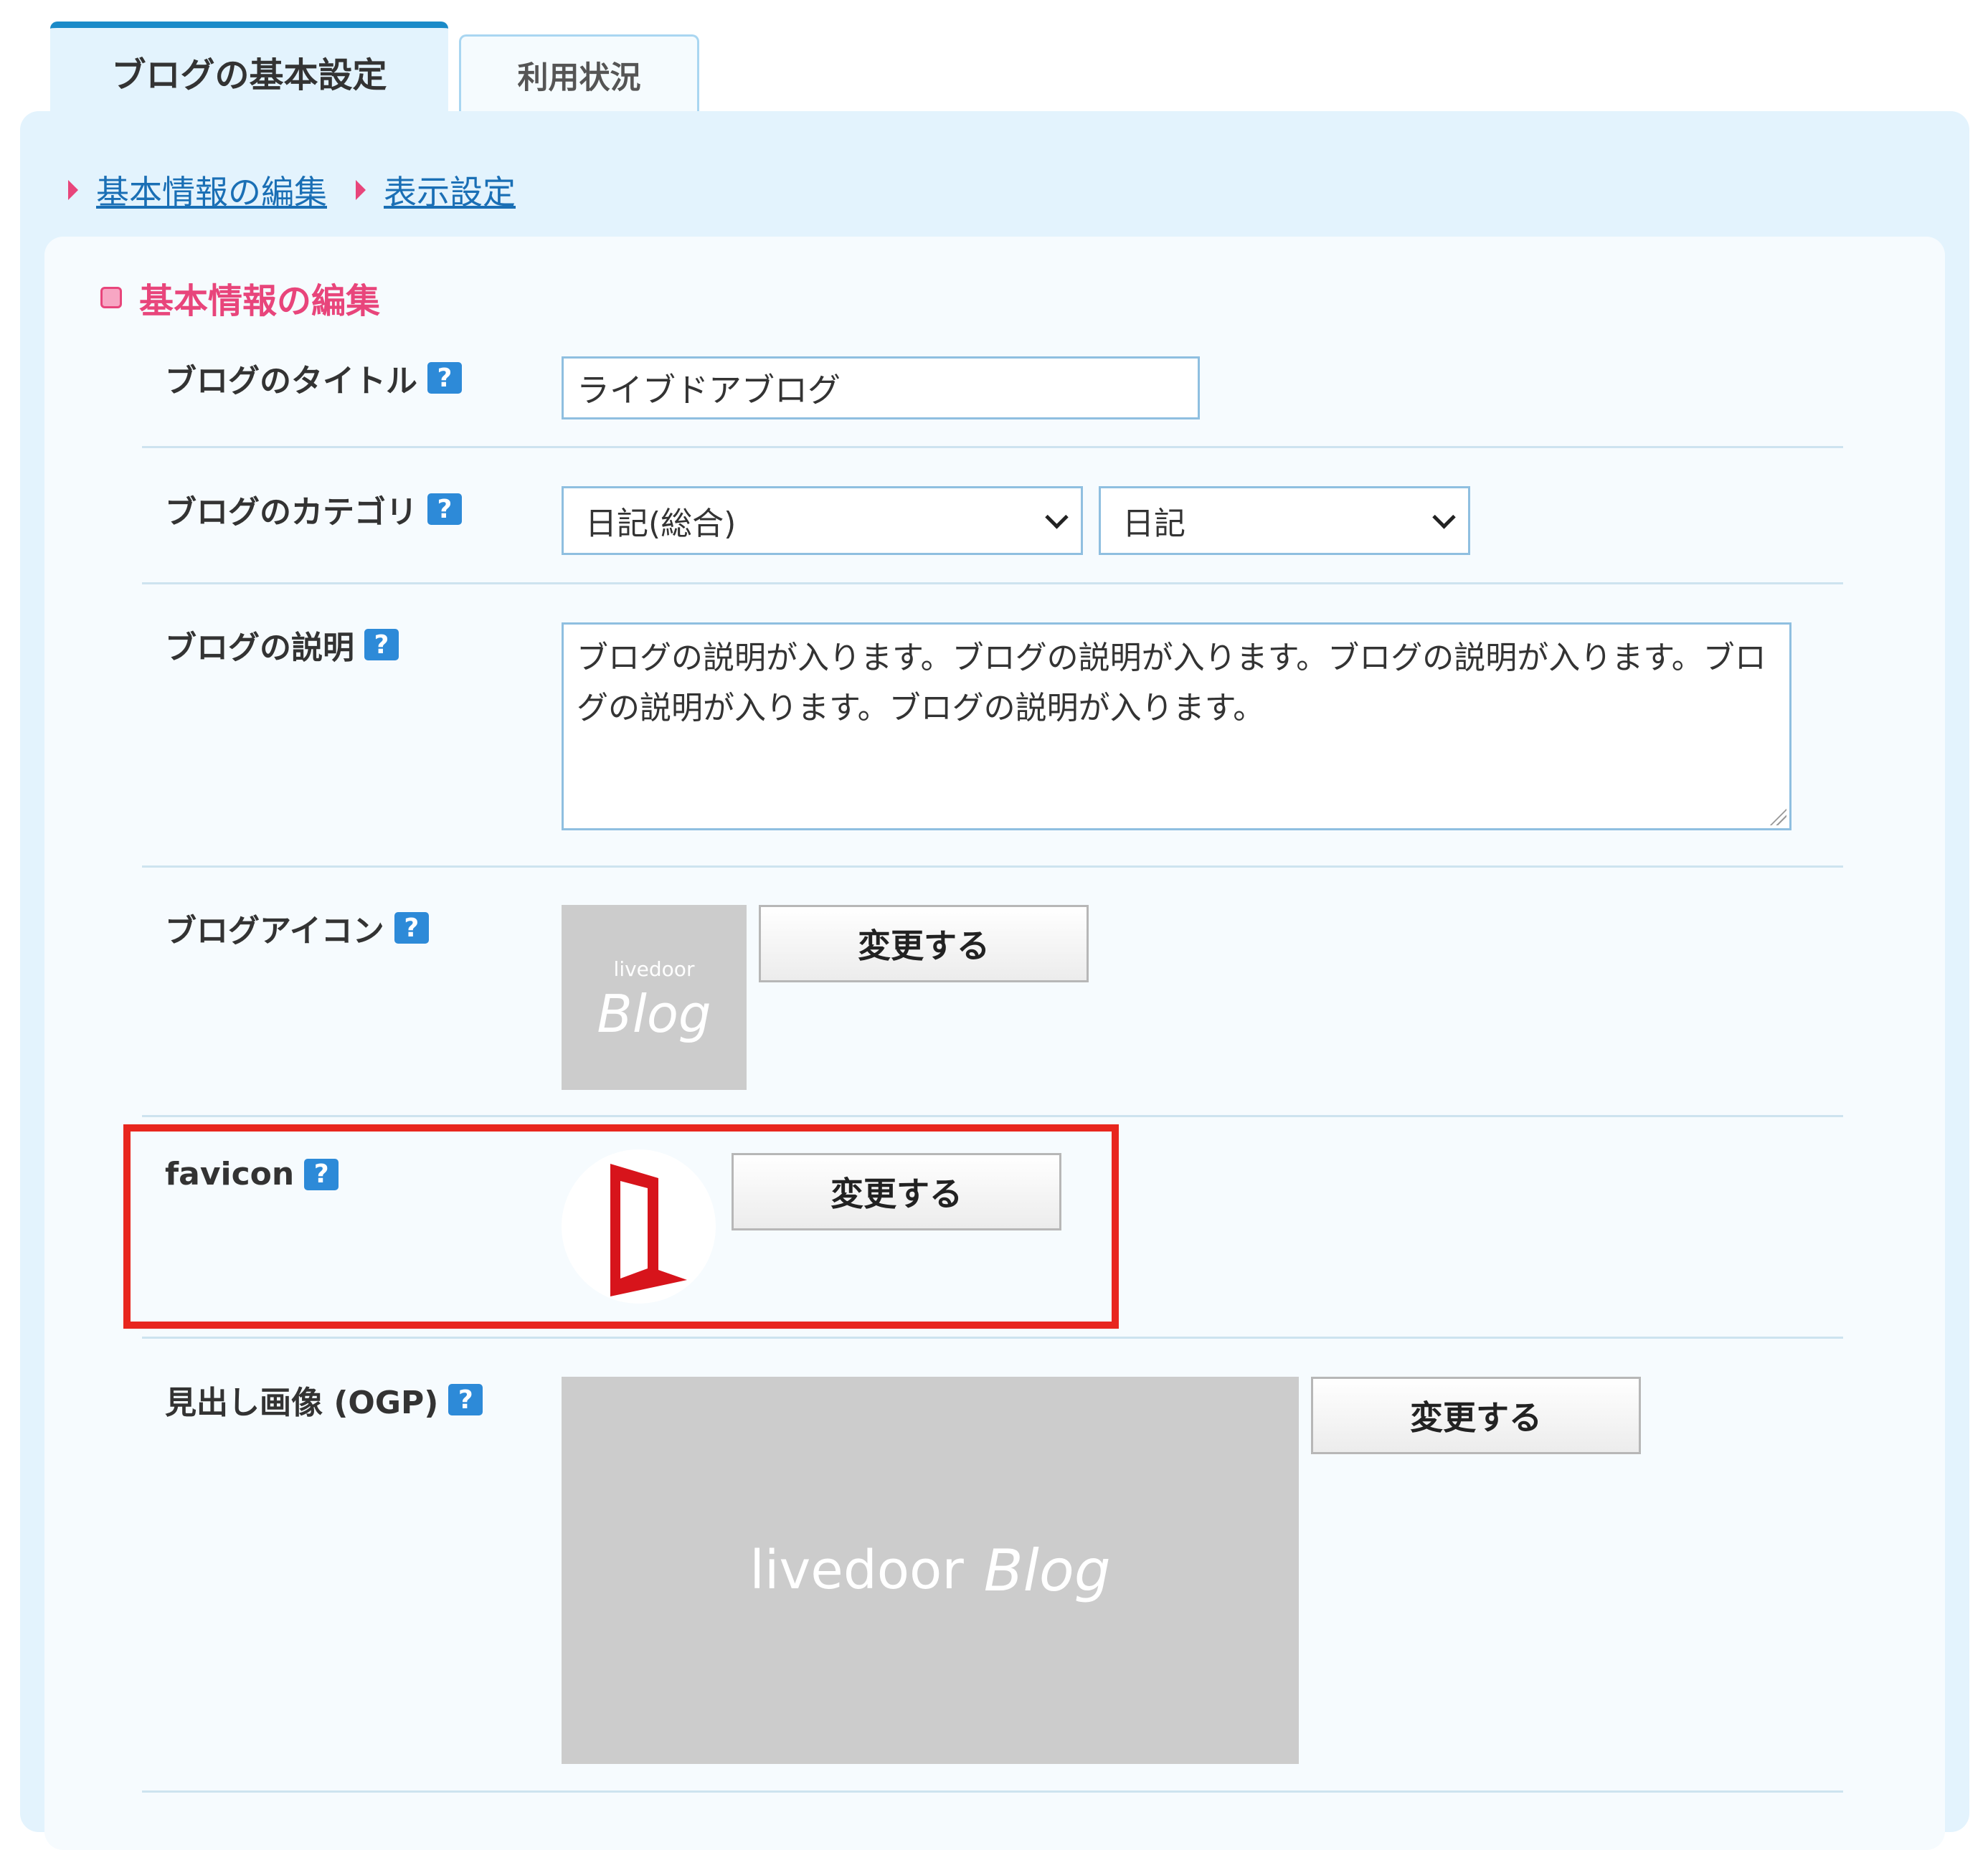 This screenshot has height=1850, width=1988. What do you see at coordinates (1777, 816) in the screenshot?
I see `resize-grip-icon` at bounding box center [1777, 816].